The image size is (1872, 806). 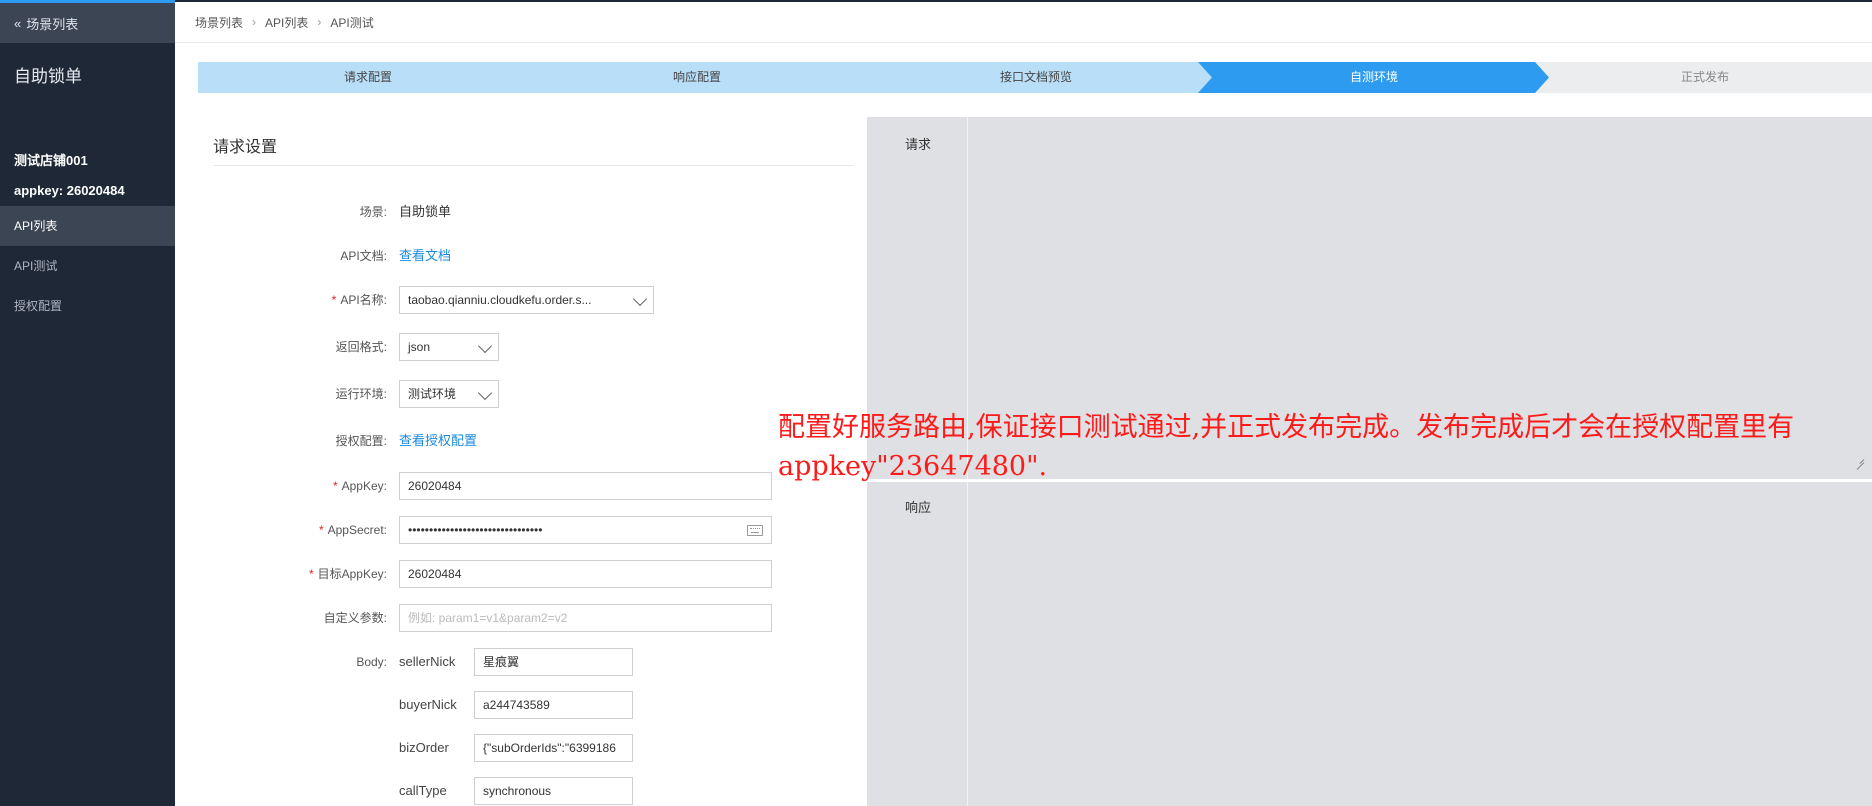 What do you see at coordinates (371, 662) in the screenshot?
I see `body-label: Body:` at bounding box center [371, 662].